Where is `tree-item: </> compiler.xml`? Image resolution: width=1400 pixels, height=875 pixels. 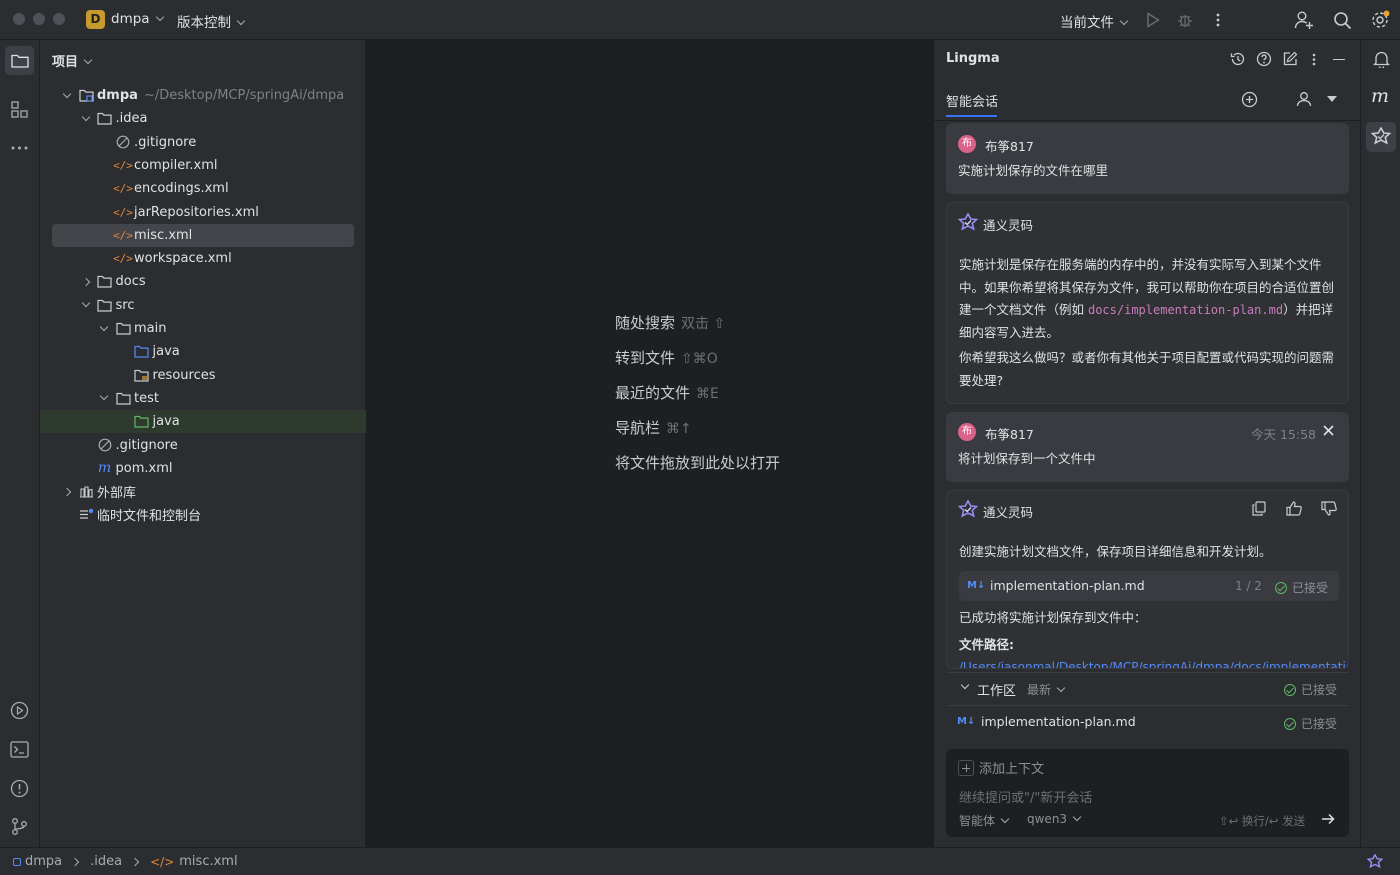
tree-item: </> compiler.xml is located at coordinates (203, 165).